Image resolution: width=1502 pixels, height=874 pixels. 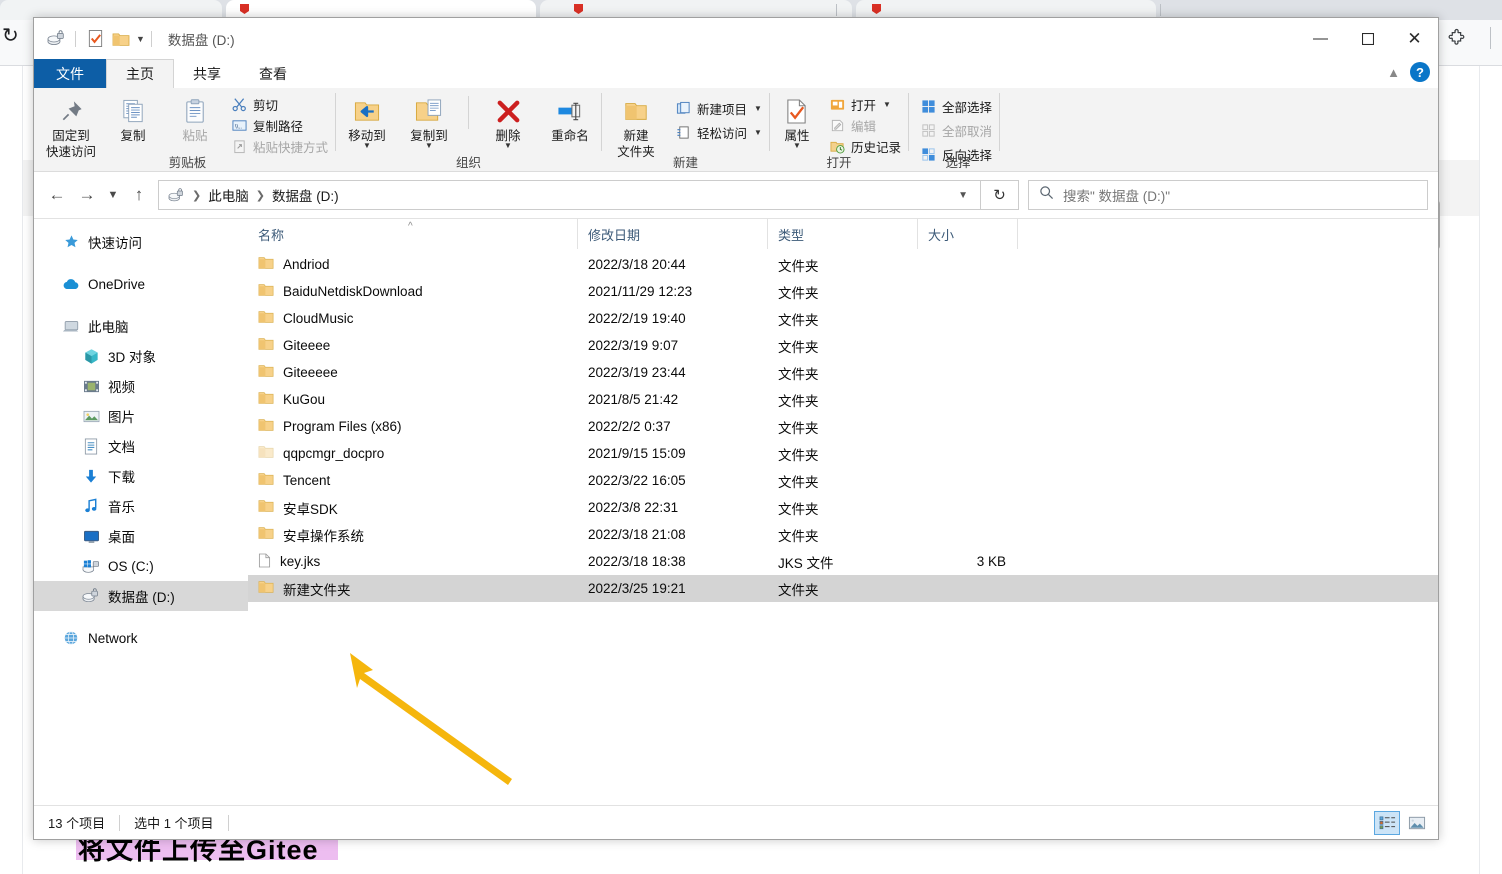 I want to click on sidebar-item-videos: 视频, so click(x=141, y=386).